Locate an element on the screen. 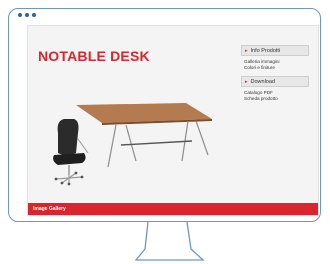 This screenshot has width=330, height=264. sidebar-section-download: ▸ Download Catalogo PDF Scheda prodotto is located at coordinates (275, 89).